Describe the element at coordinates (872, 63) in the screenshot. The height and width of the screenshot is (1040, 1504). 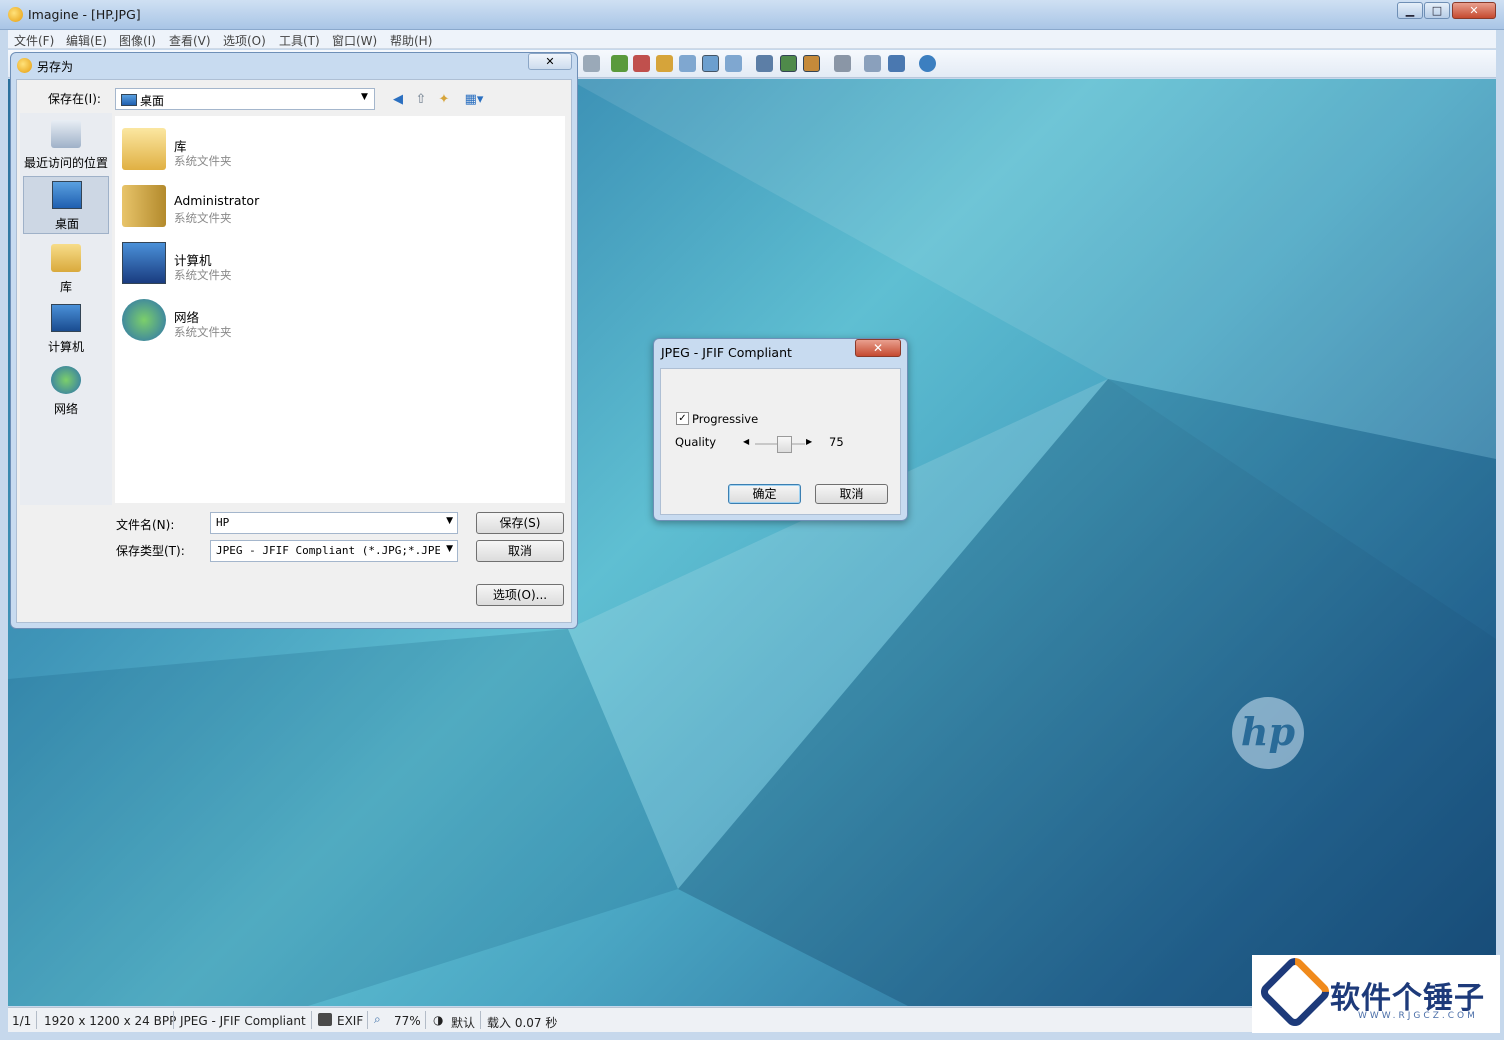
I see `copy-icon` at that location.